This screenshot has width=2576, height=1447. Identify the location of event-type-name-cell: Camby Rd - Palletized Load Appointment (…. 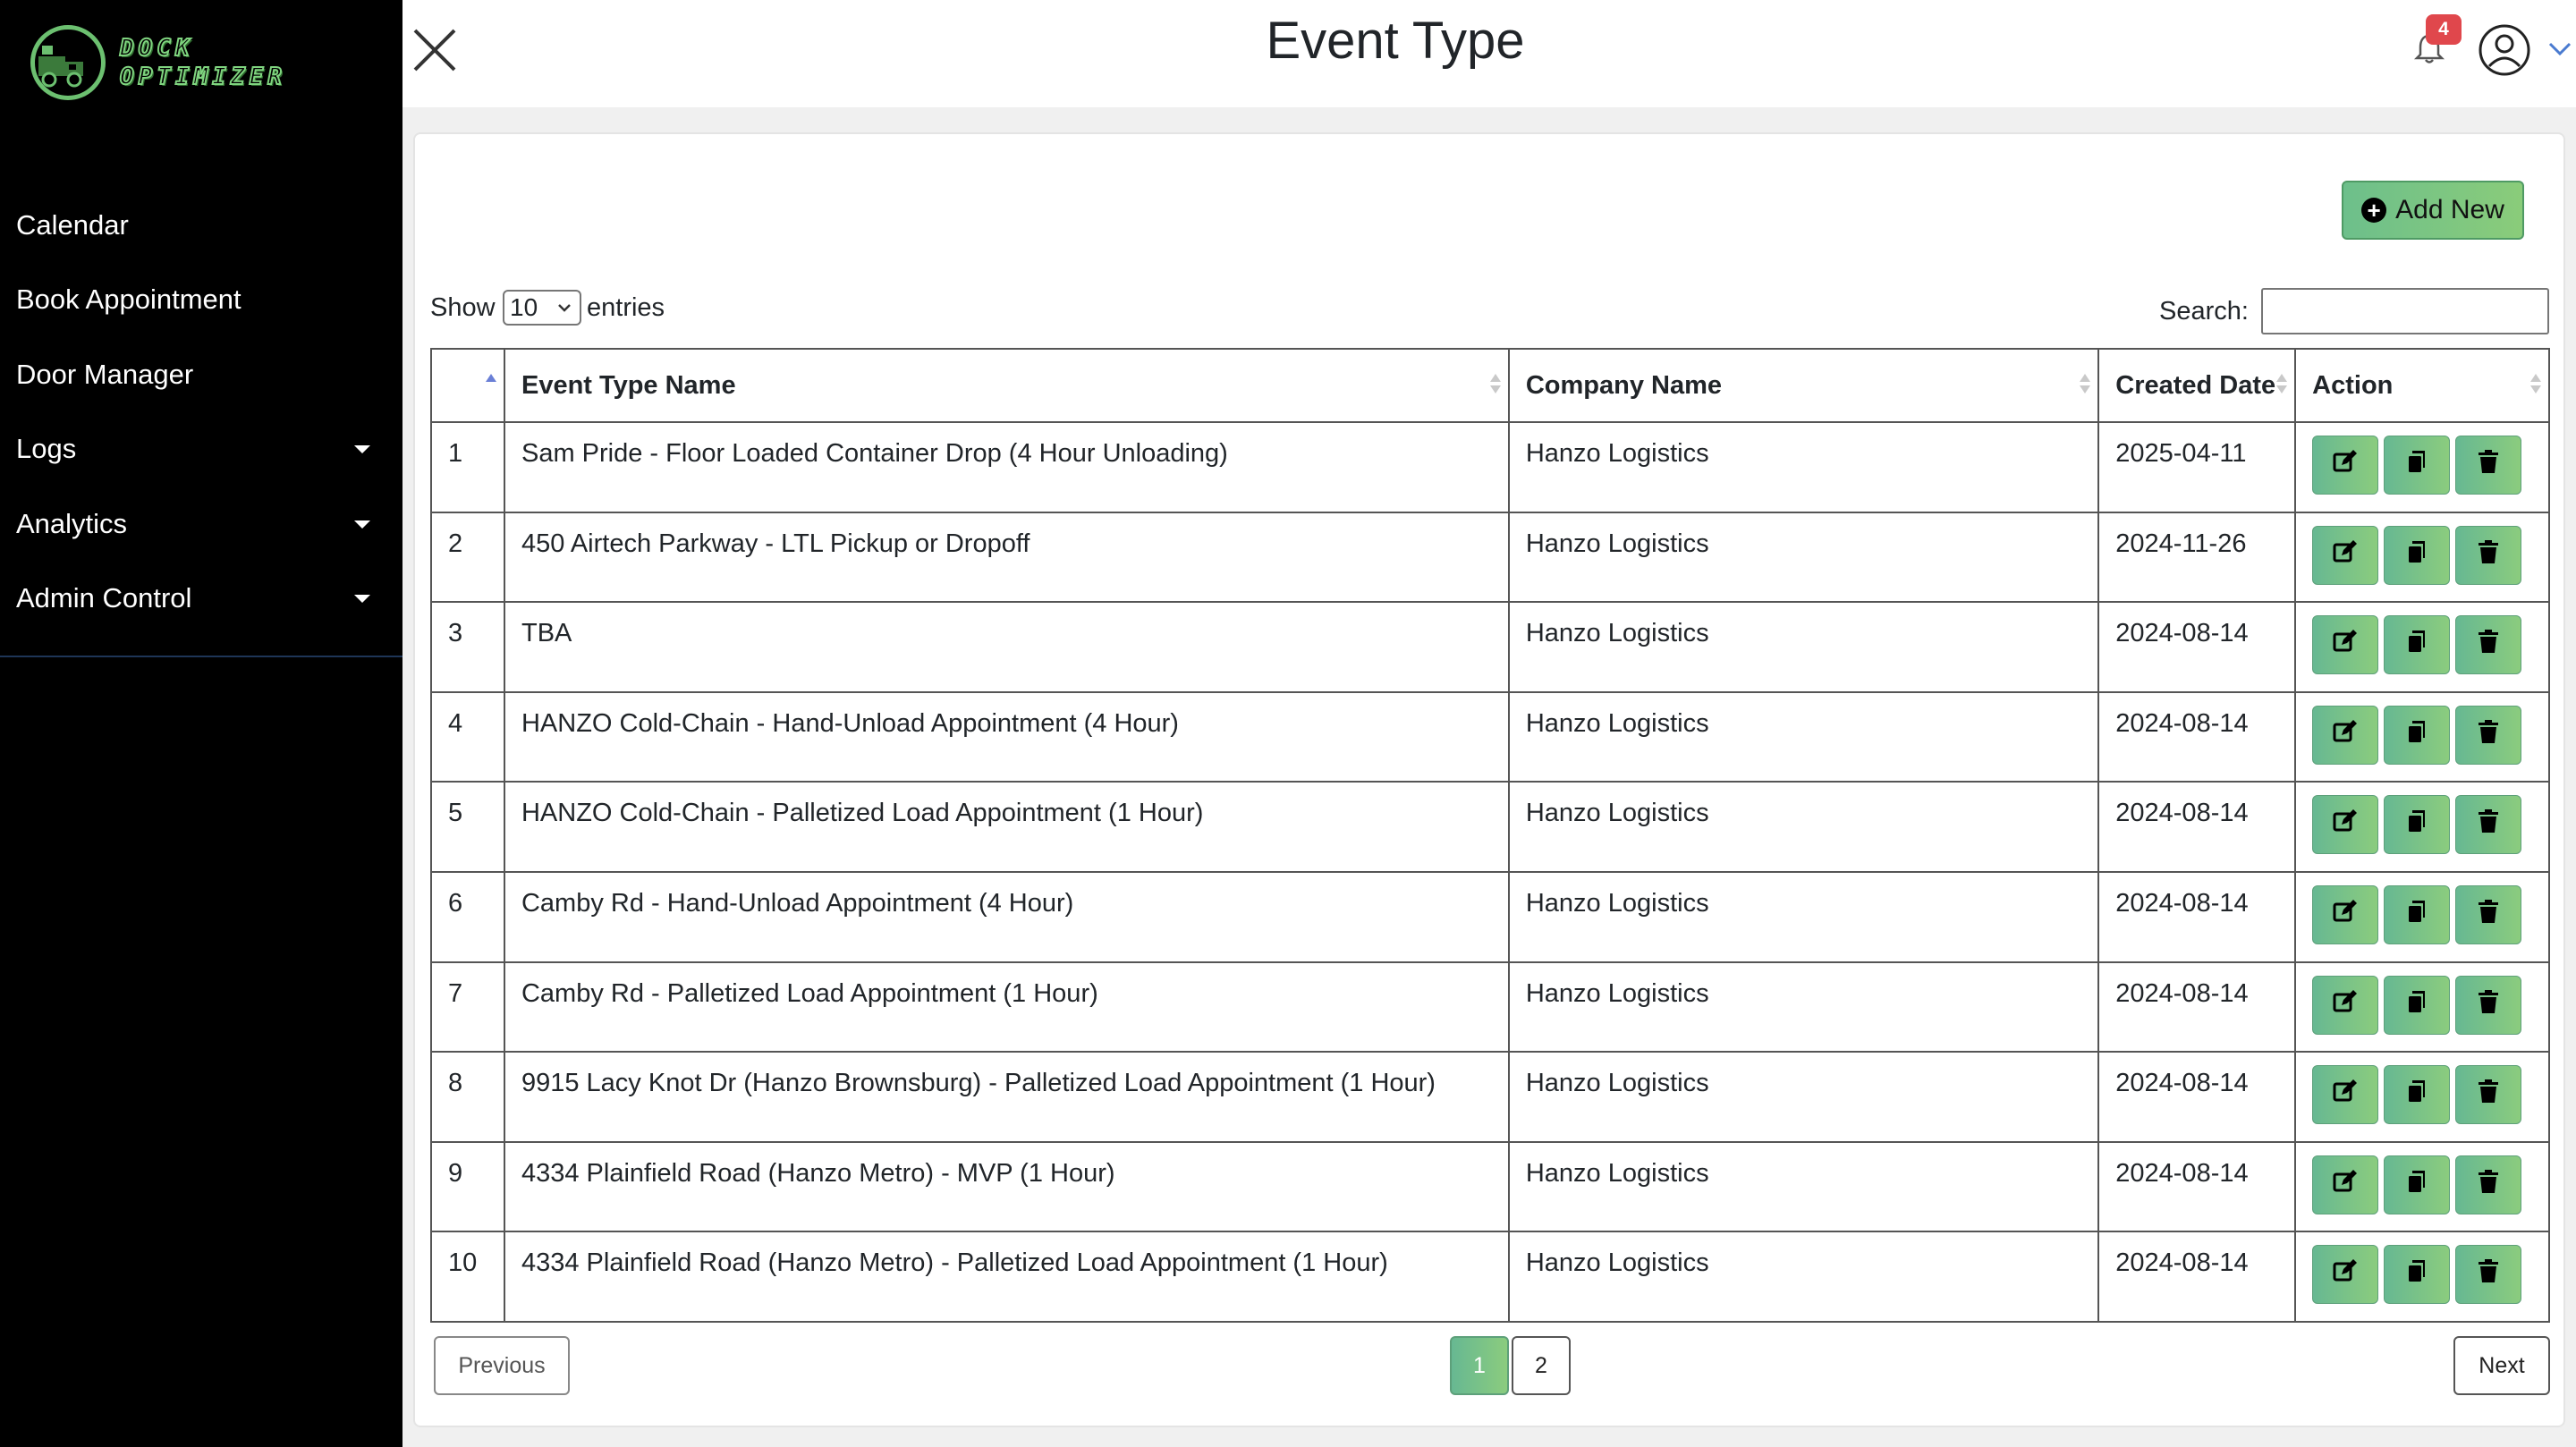
(1006, 1007).